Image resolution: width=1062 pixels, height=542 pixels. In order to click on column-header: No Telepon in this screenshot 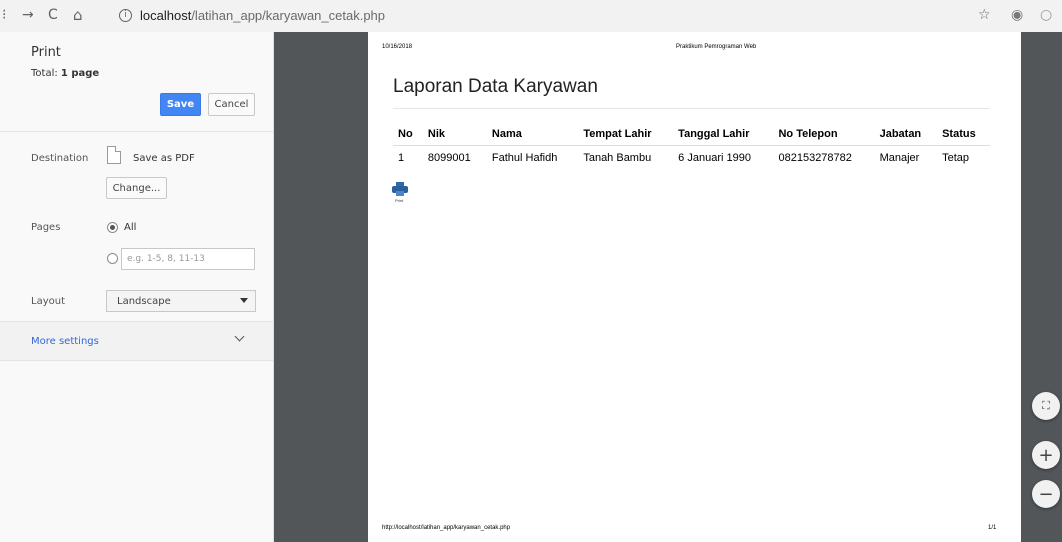, I will do `click(824, 134)`.